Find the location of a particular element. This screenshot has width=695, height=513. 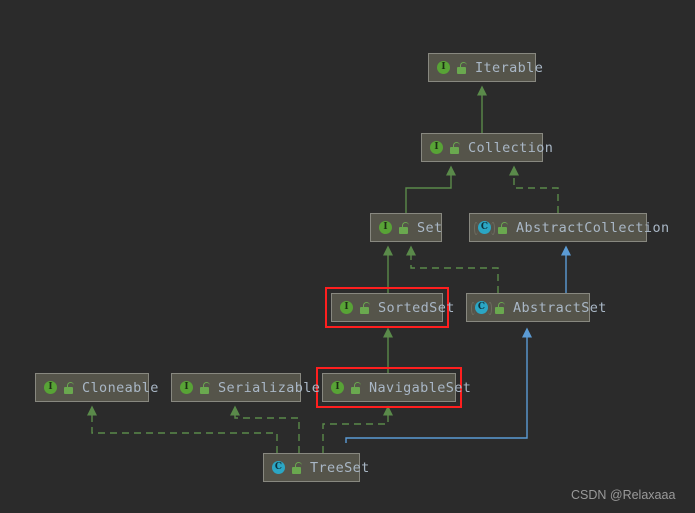

class-node-set: I Set is located at coordinates (406, 227).